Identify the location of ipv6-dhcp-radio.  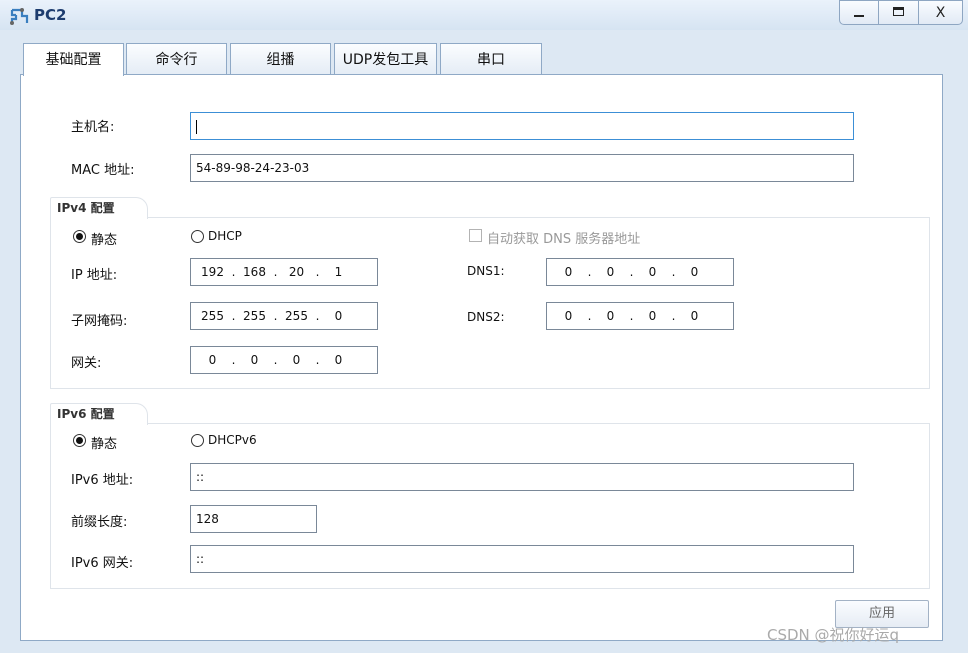
(197, 440).